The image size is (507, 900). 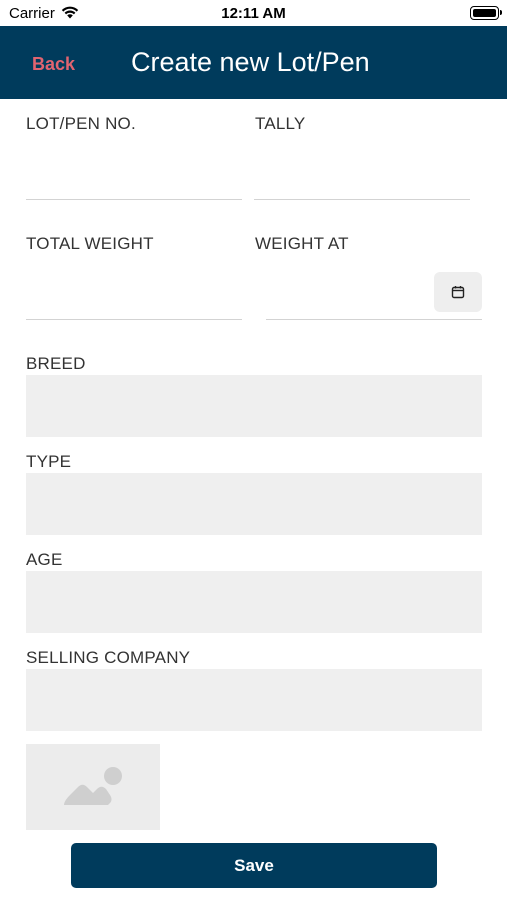 I want to click on date-picker-button, so click(x=458, y=292).